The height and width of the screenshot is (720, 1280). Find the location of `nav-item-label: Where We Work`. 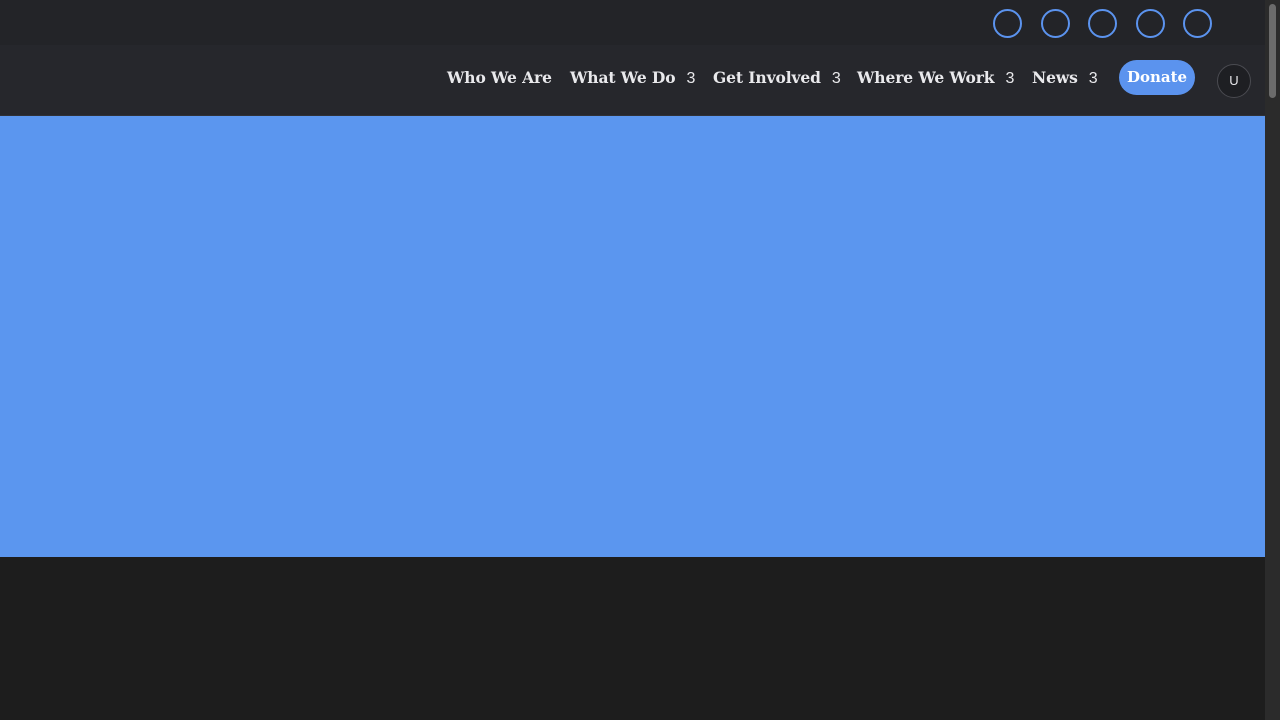

nav-item-label: Where We Work is located at coordinates (926, 77).